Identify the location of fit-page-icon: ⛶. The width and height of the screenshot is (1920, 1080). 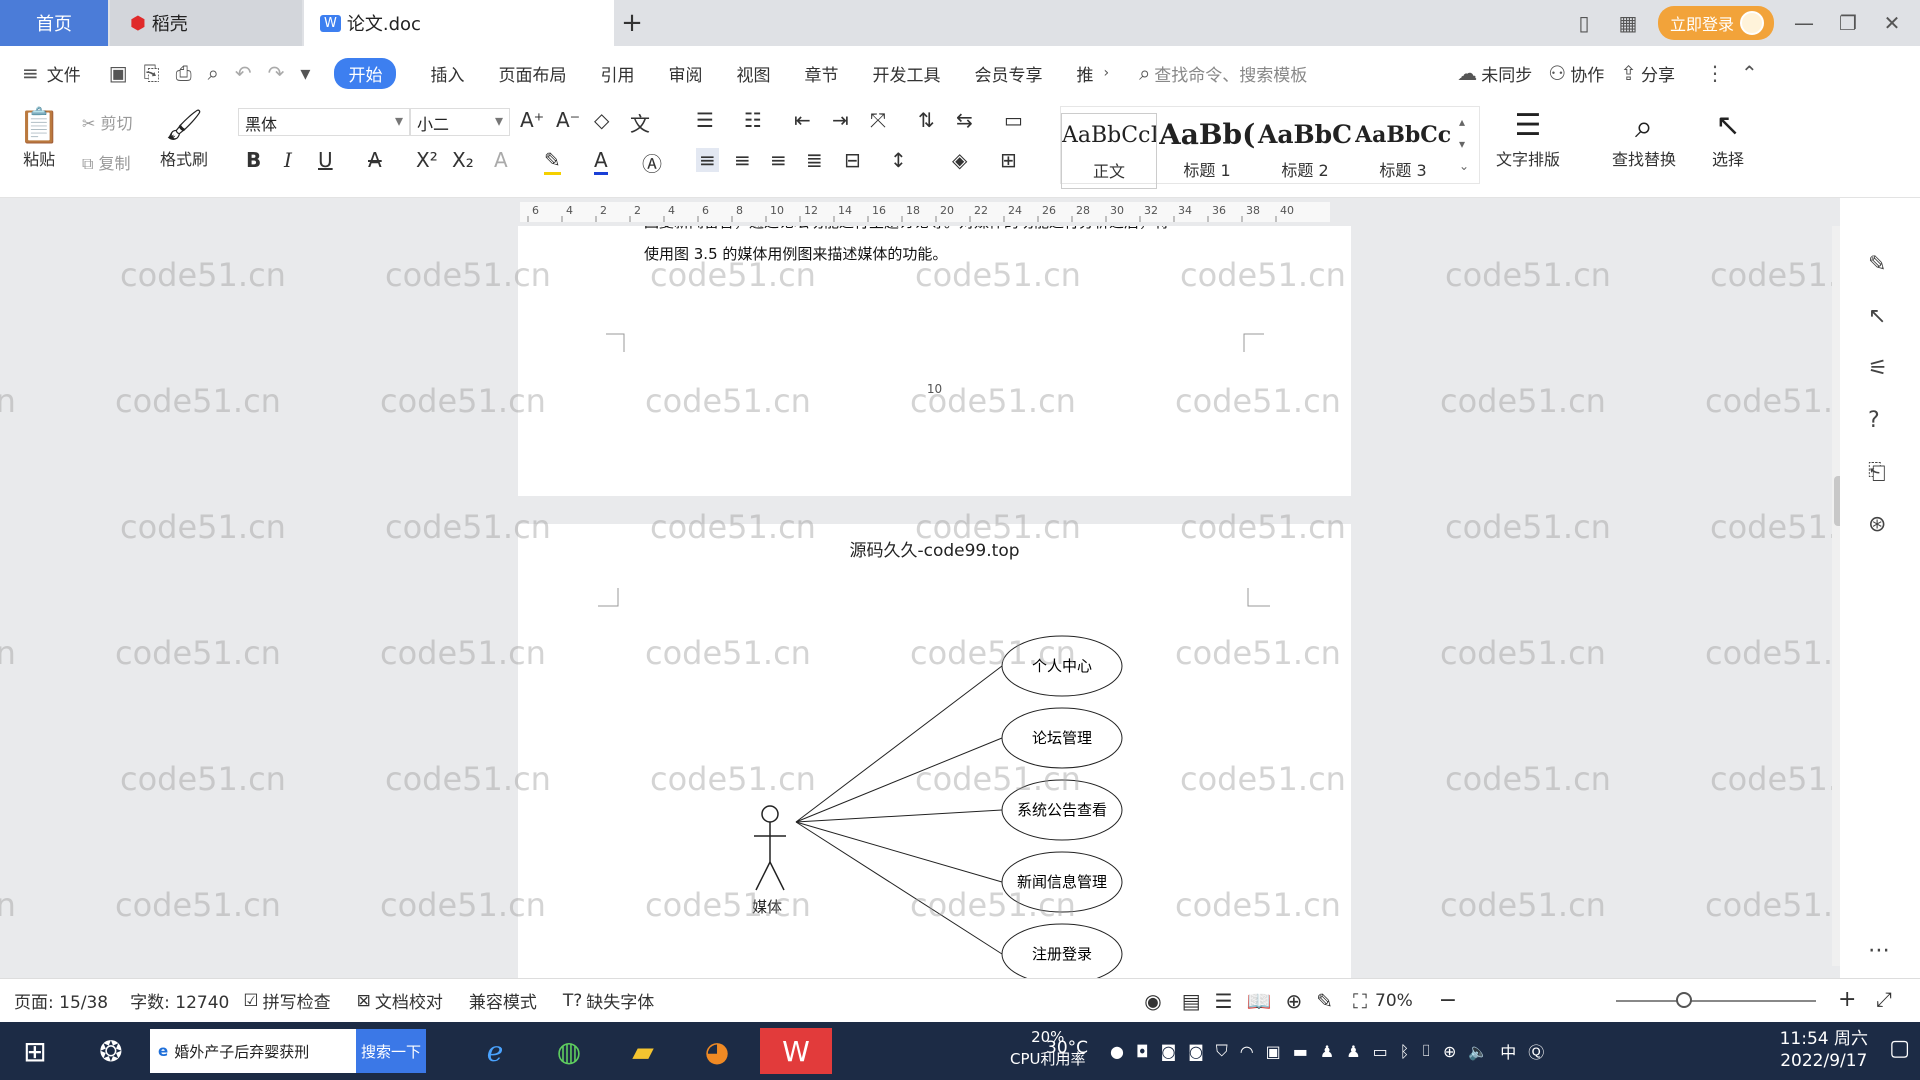
(1360, 1001).